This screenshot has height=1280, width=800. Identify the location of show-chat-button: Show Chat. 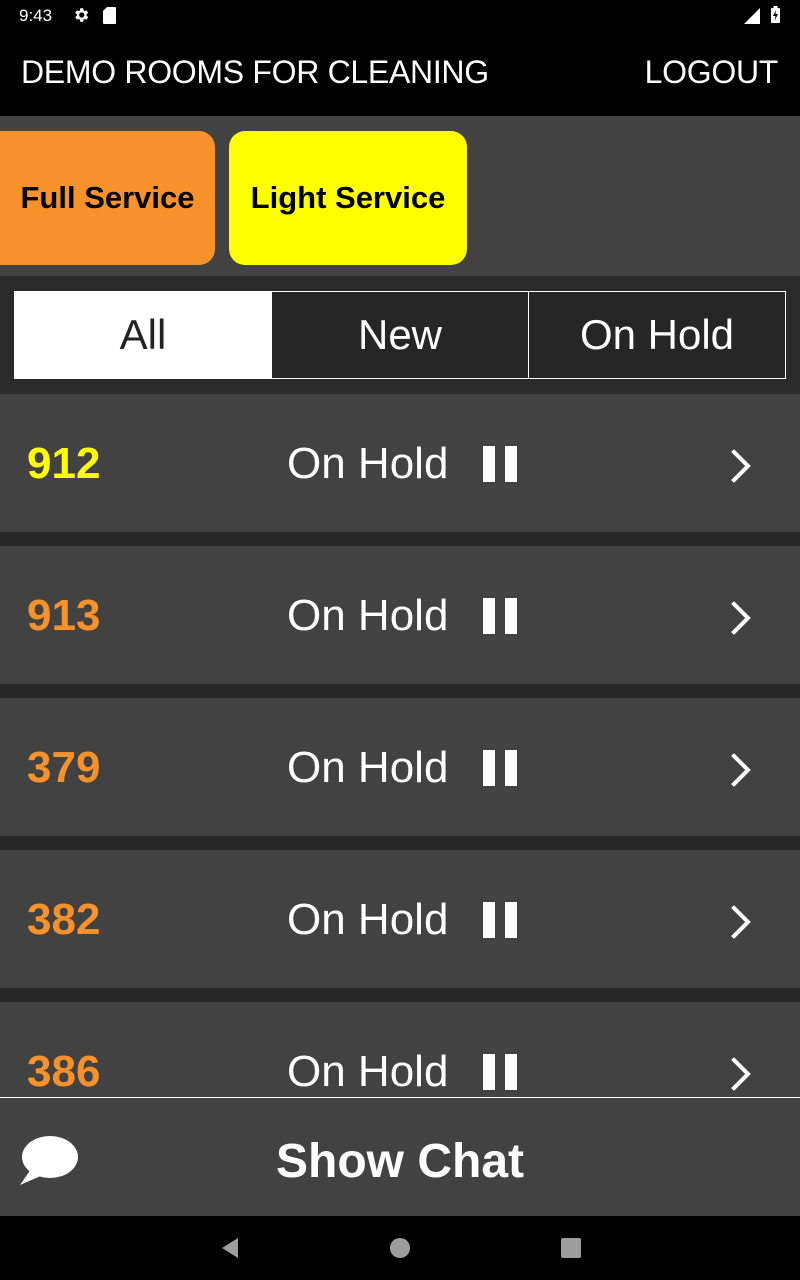
(400, 1157).